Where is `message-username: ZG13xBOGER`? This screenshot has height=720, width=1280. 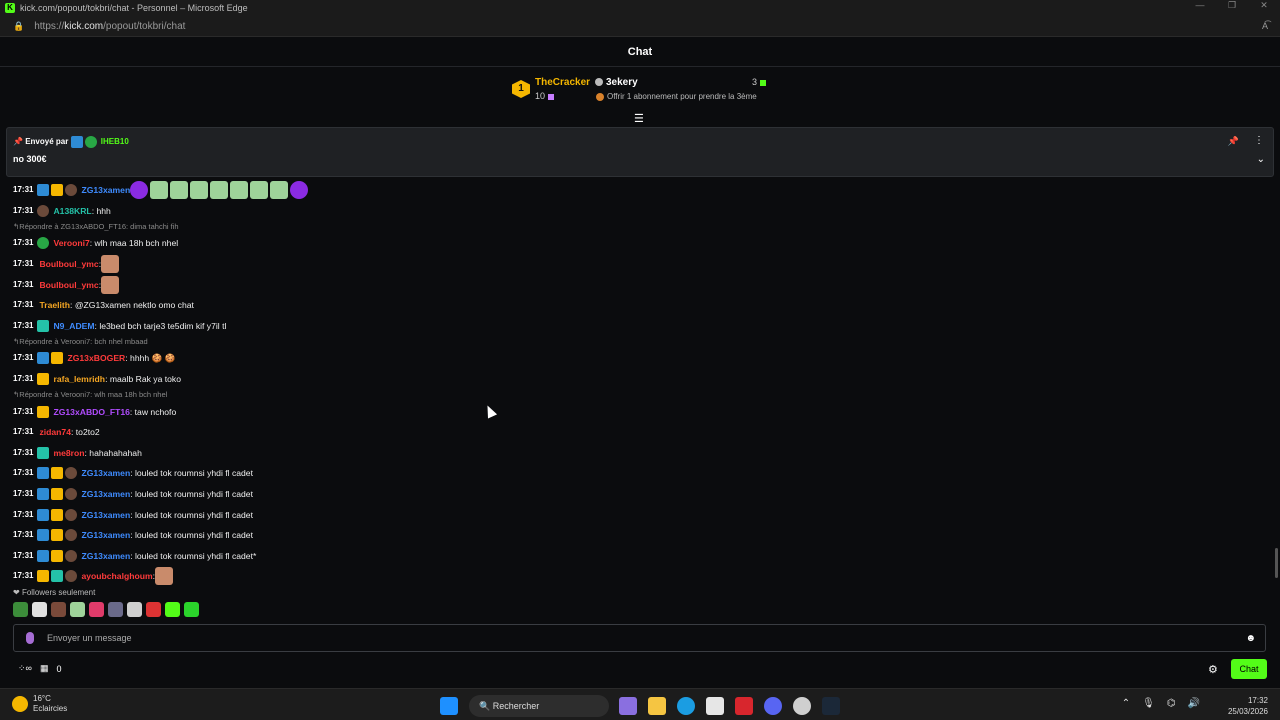 message-username: ZG13xBOGER is located at coordinates (96, 358).